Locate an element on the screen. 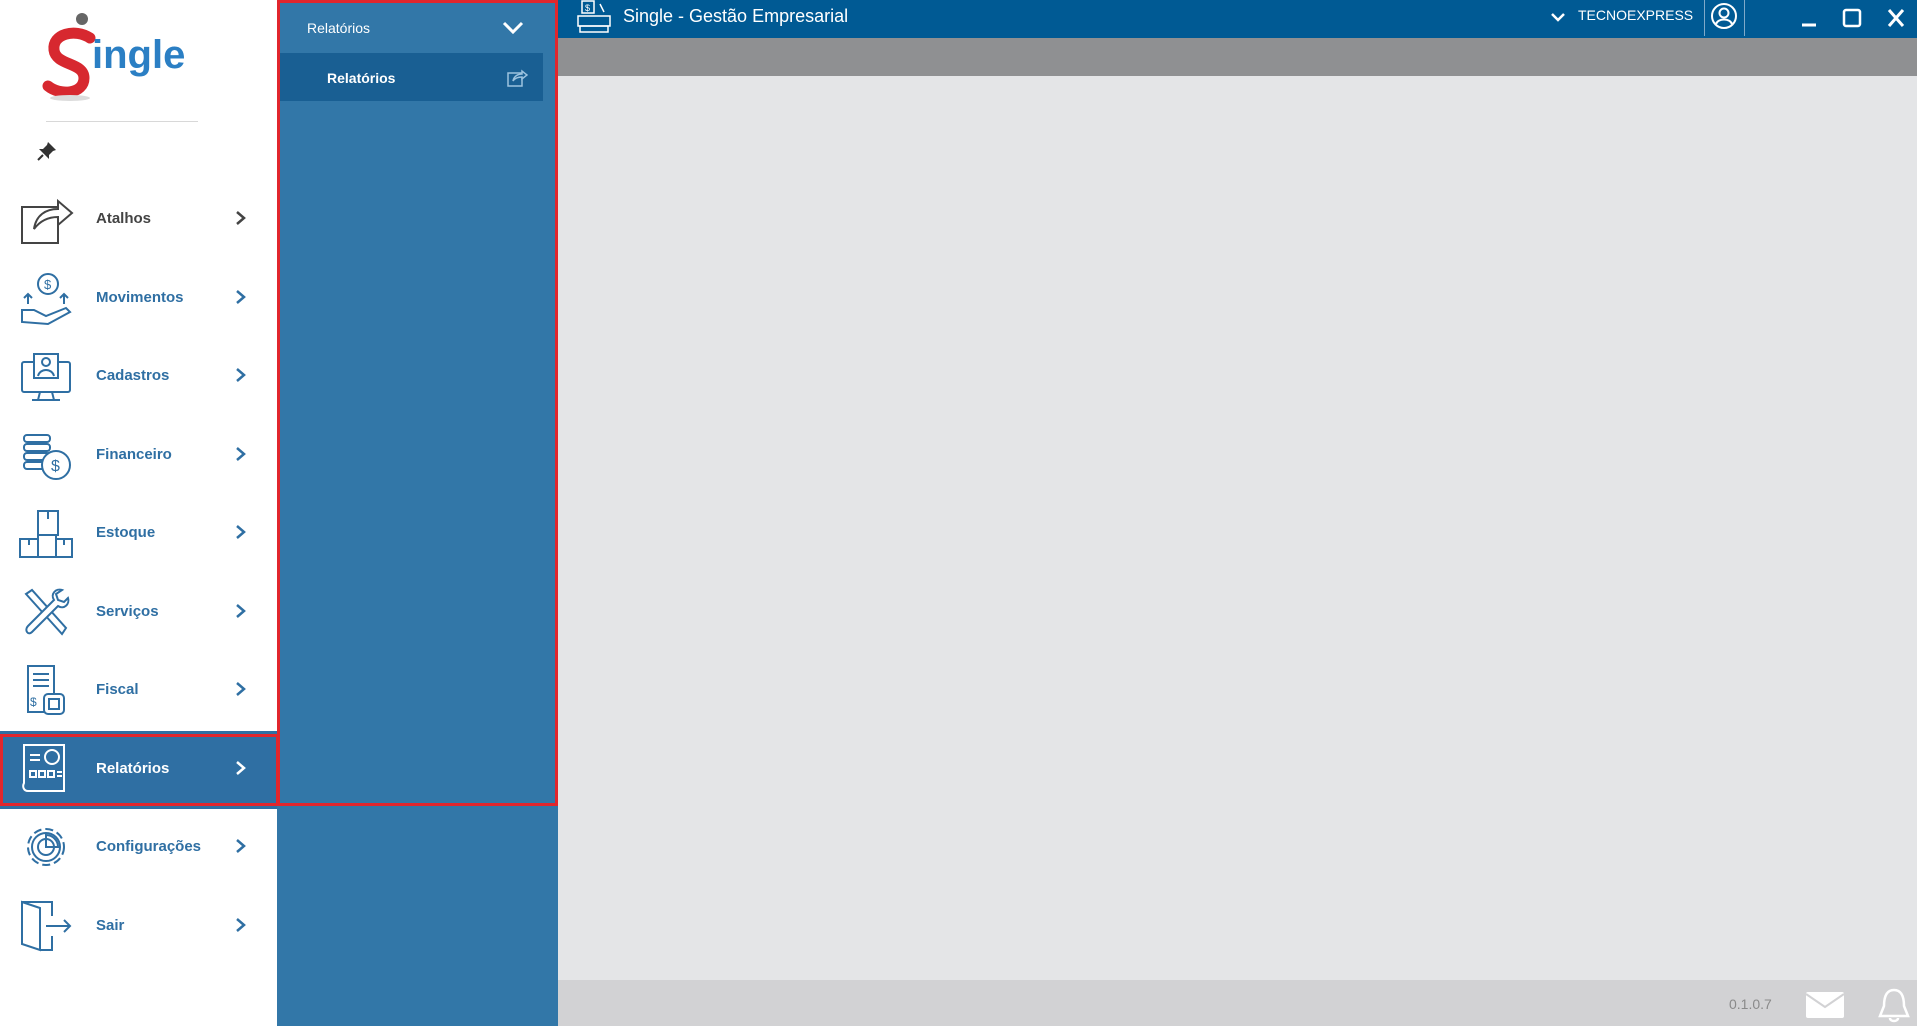 This screenshot has height=1026, width=1917. money-hand-icon: $ is located at coordinates (46, 299).